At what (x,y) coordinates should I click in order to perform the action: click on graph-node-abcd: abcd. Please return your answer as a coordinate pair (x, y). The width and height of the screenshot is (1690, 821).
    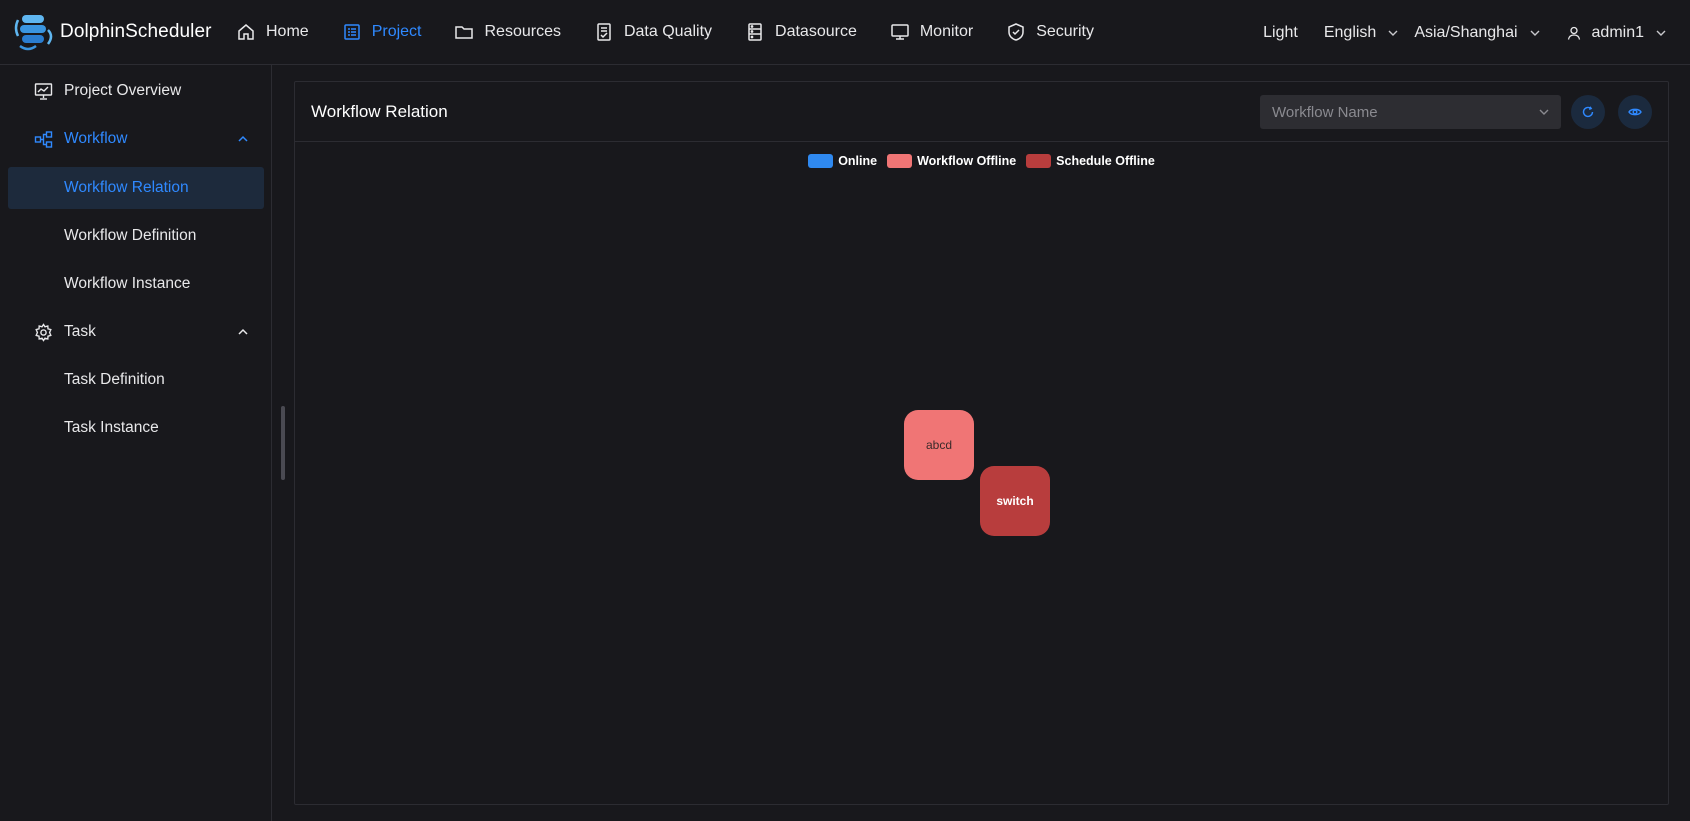
    Looking at the image, I should click on (939, 445).